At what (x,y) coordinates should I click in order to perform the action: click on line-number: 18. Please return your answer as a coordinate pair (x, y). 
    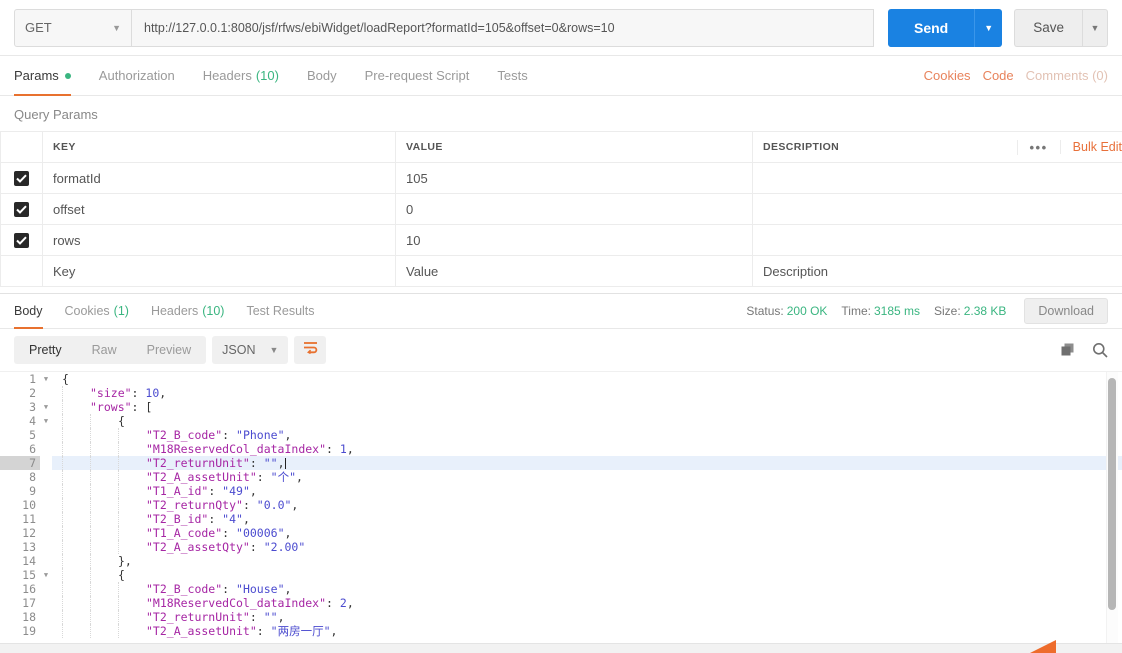
    Looking at the image, I should click on (20, 617).